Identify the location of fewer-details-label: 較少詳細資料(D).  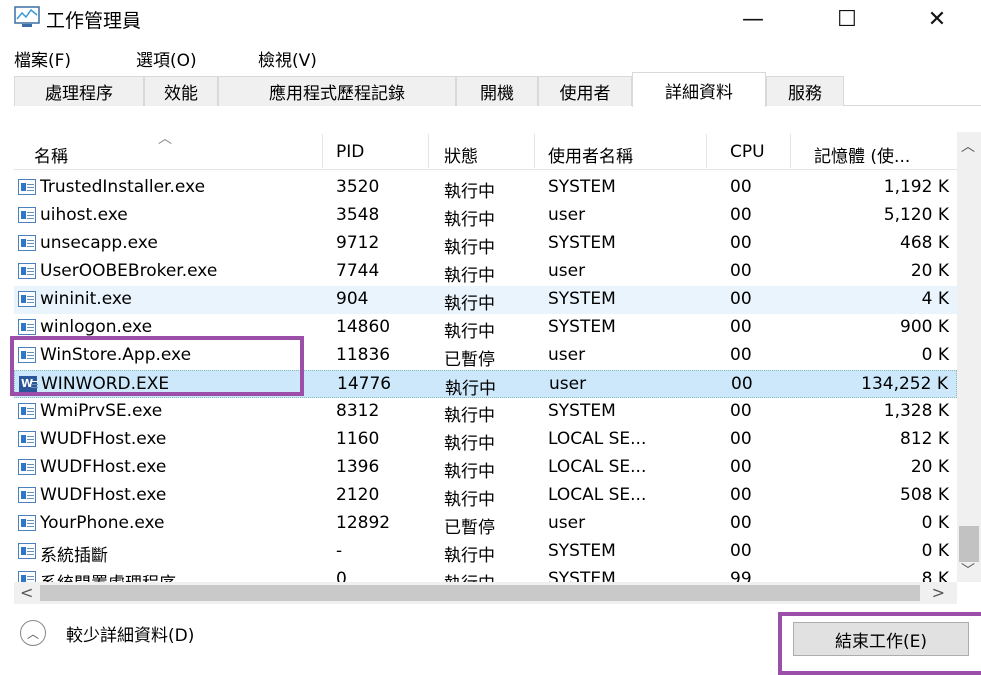
(130, 635).